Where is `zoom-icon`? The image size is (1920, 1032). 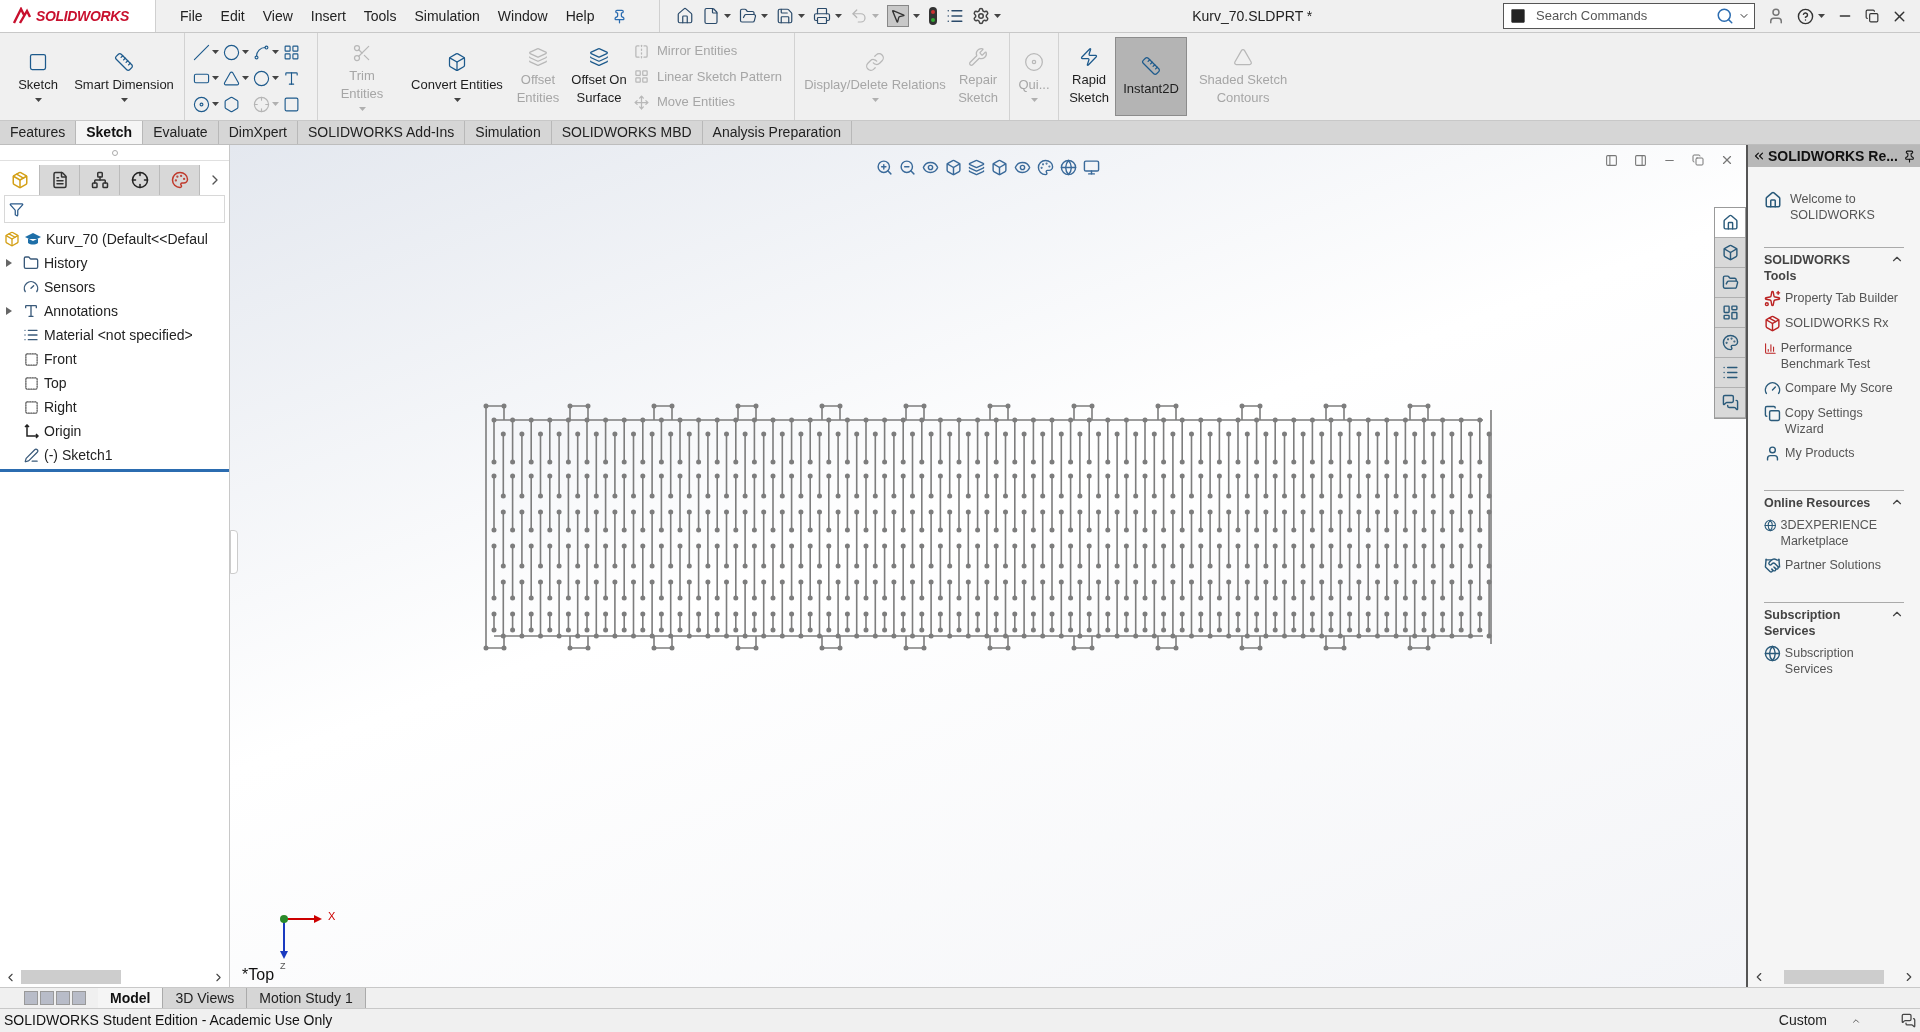 zoom-icon is located at coordinates (884, 167).